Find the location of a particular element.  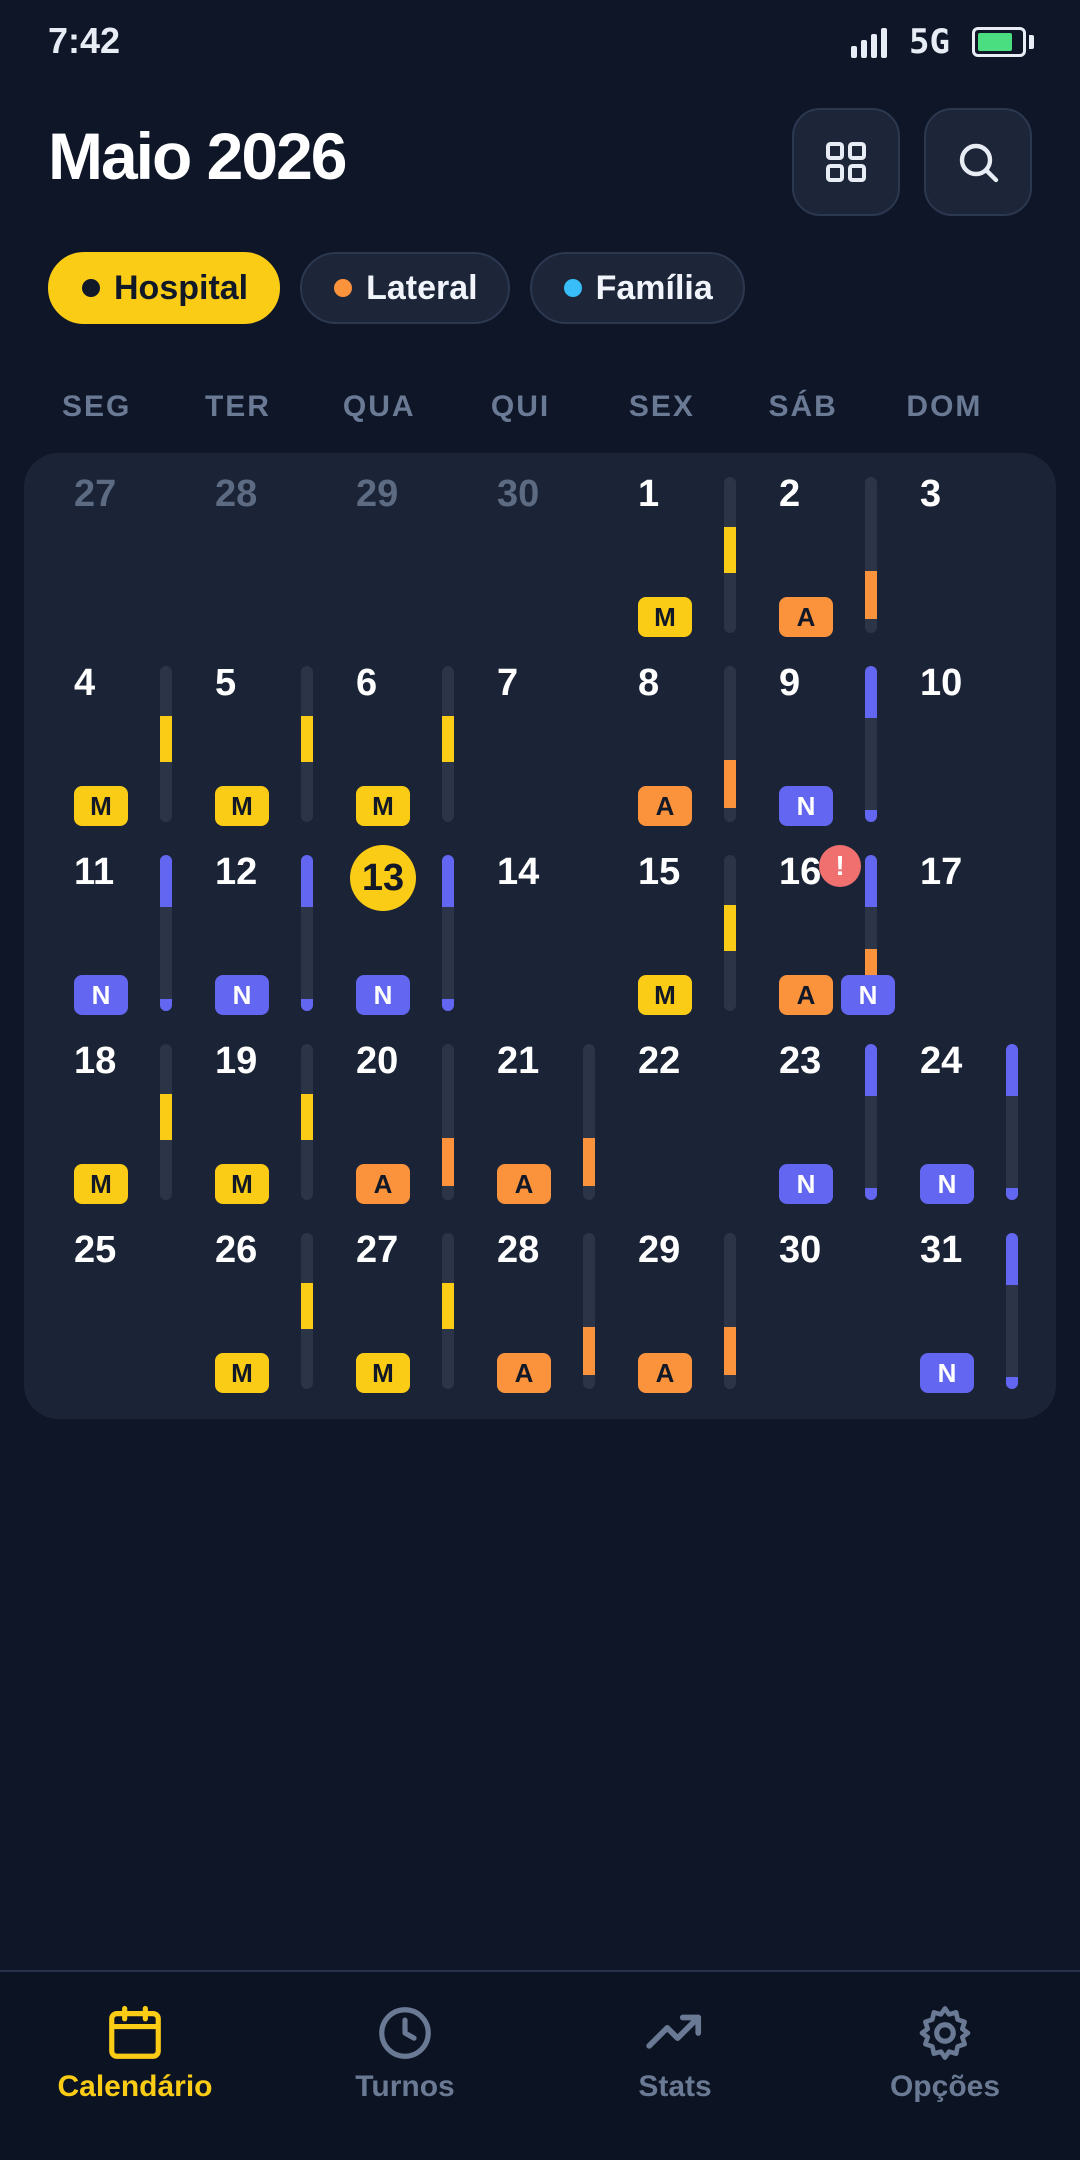

nav-item-stats: Stats is located at coordinates (675, 2066).